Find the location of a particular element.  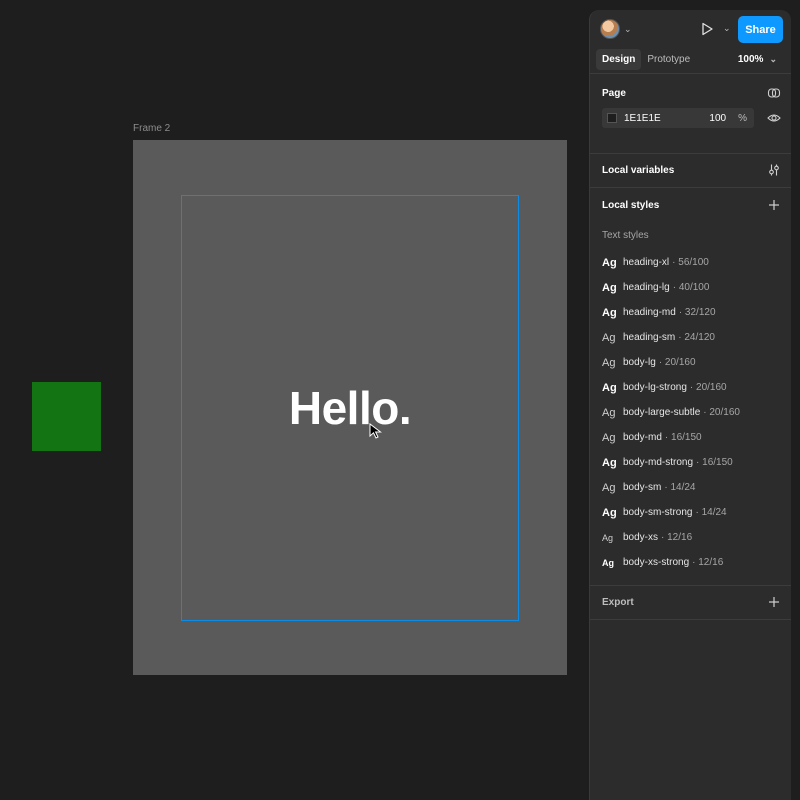

export-title: Export is located at coordinates (618, 602).